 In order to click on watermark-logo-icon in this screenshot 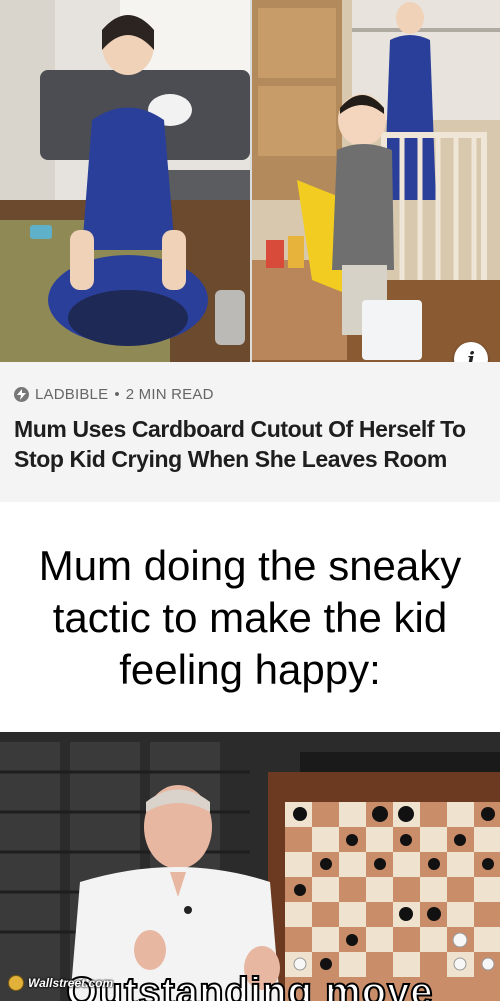, I will do `click(16, 983)`.